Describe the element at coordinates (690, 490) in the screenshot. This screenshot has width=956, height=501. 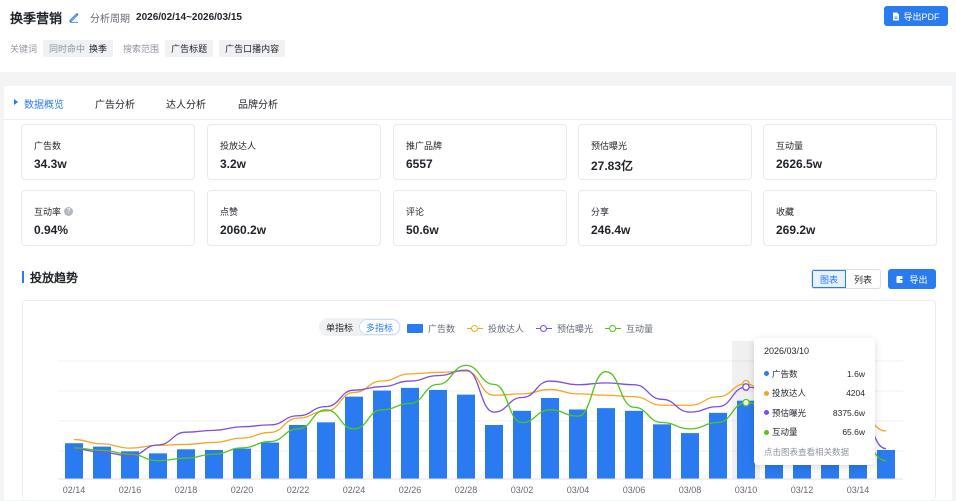
I see `x-tick-label: 03/08` at that location.